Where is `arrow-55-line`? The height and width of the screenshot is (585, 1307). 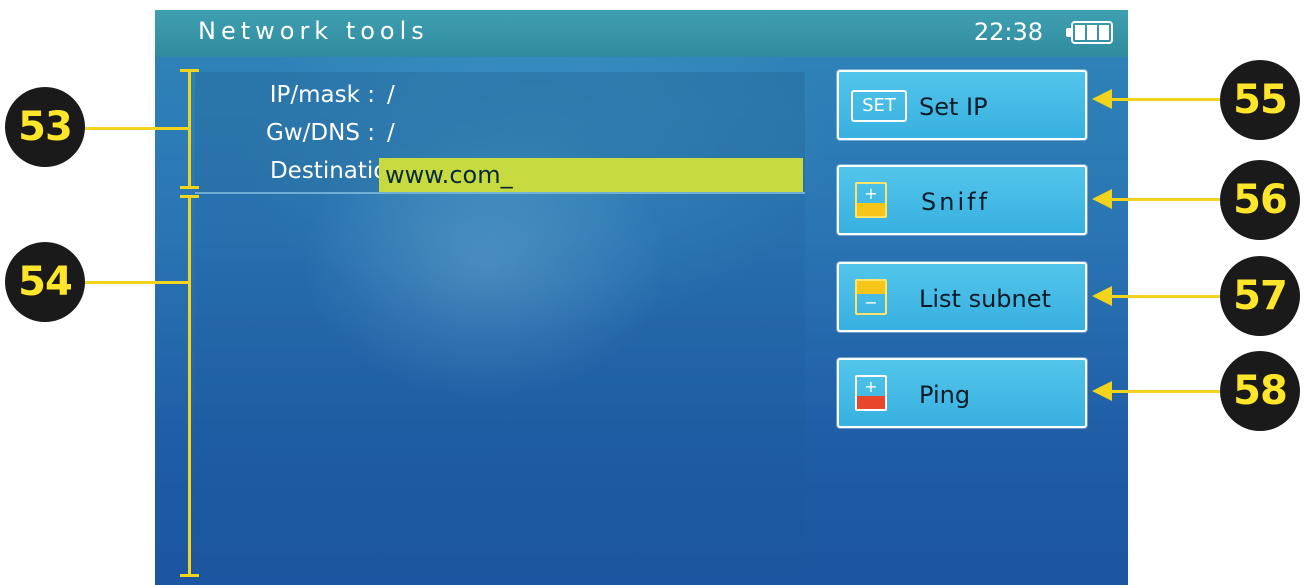
arrow-55-line is located at coordinates (1174, 99).